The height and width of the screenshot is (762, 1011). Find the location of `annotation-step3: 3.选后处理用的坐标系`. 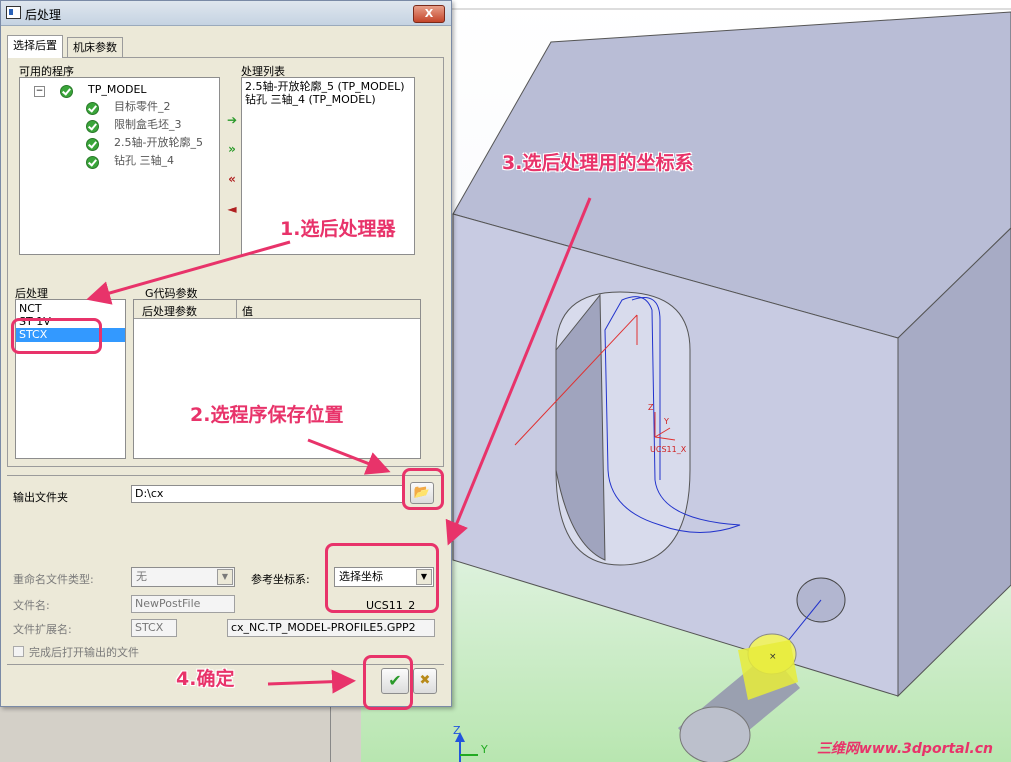

annotation-step3: 3.选后处理用的坐标系 is located at coordinates (598, 163).